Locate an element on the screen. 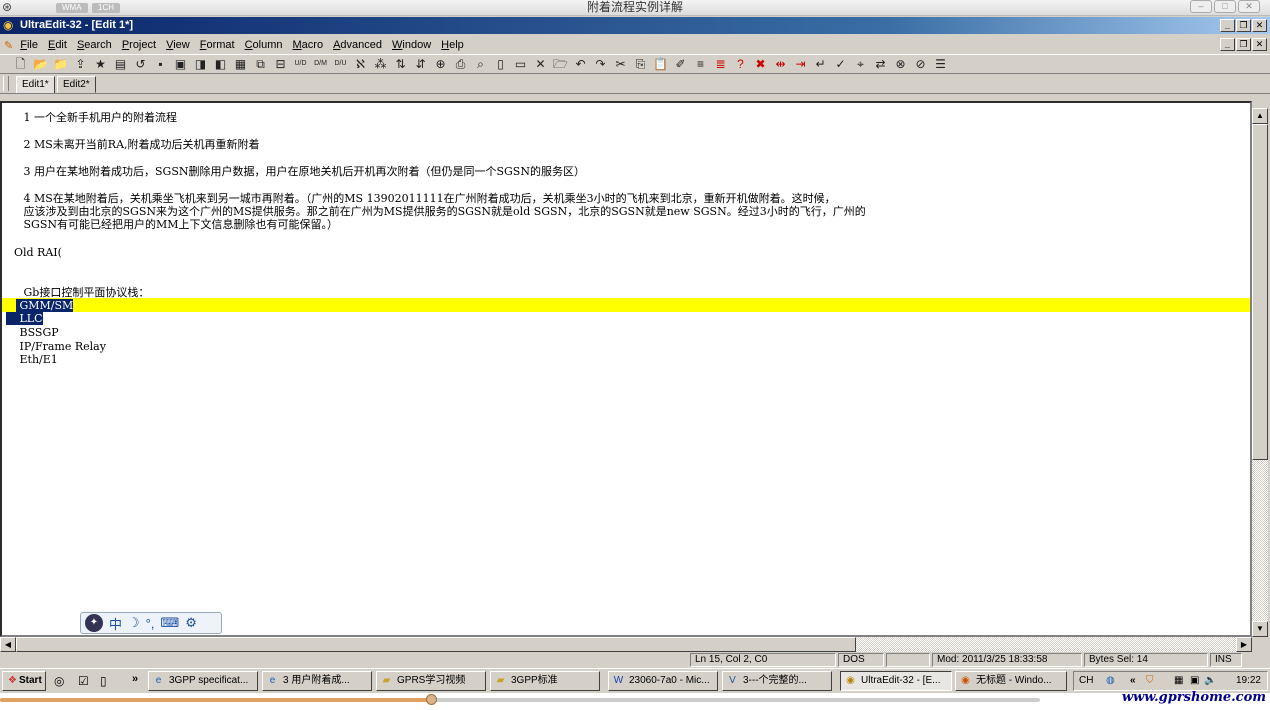 Image resolution: width=1270 pixels, height=710 pixels. sort-desc-icon: ⇵ is located at coordinates (420, 64).